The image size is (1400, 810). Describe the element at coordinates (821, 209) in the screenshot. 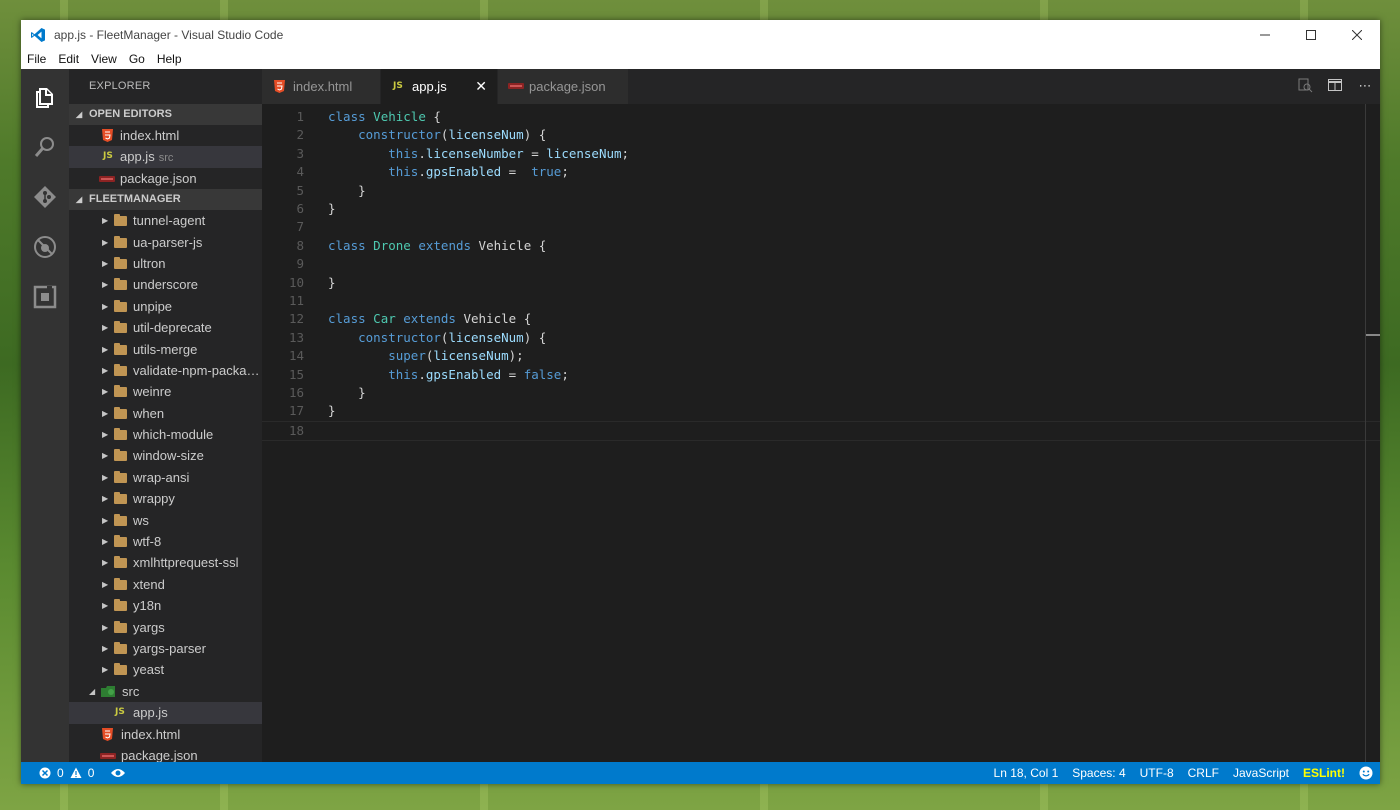

I see `code-line: 6}` at that location.